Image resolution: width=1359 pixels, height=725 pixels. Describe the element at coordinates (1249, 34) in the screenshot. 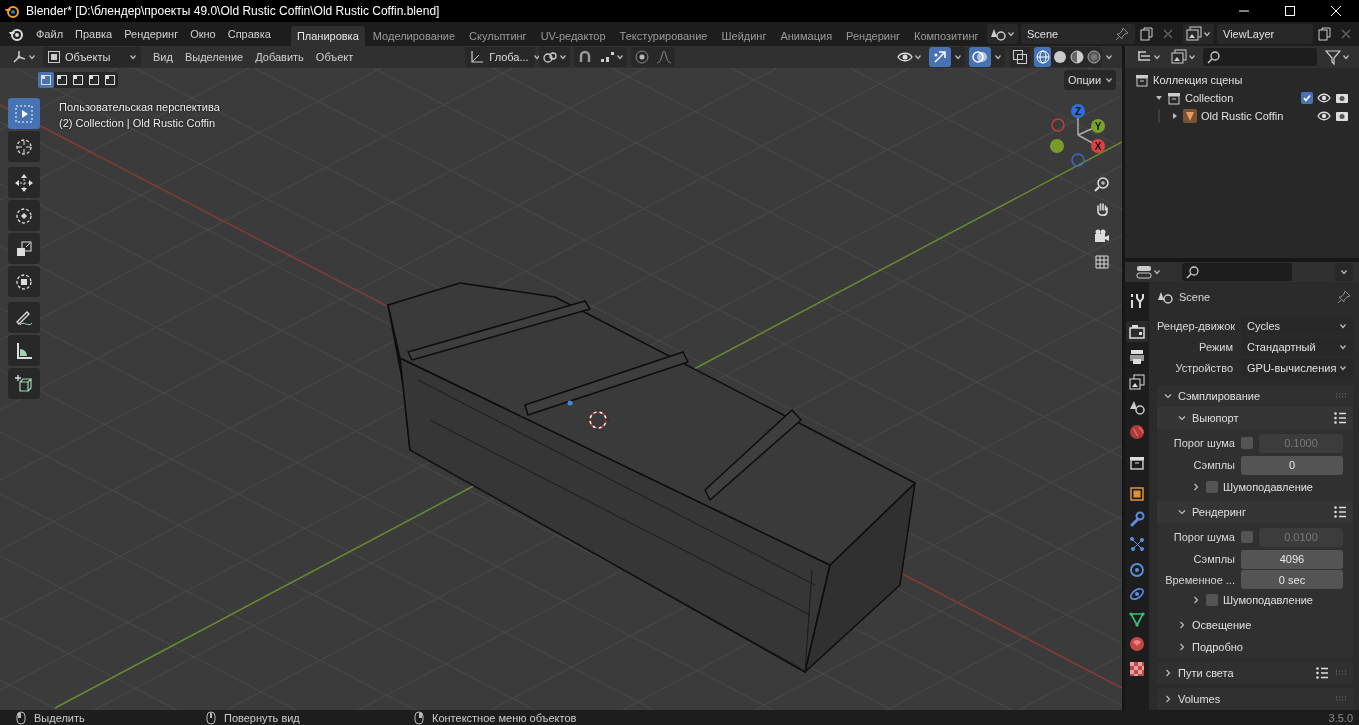

I see `field-value: ViewLayer` at that location.